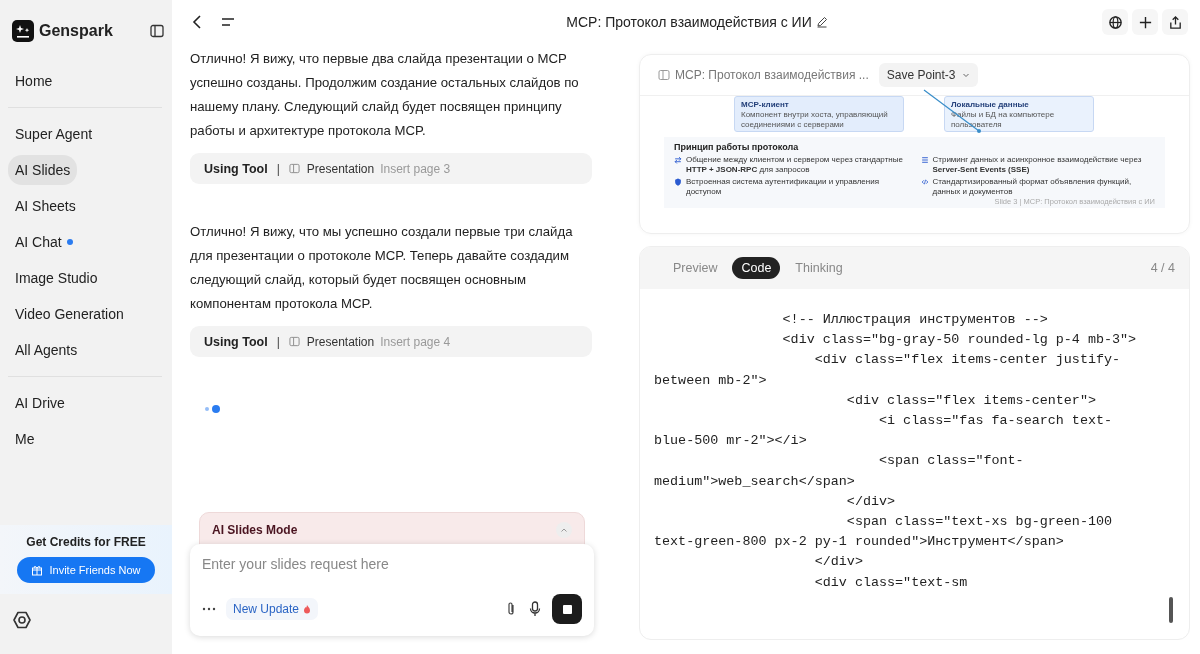 The width and height of the screenshot is (1200, 654). I want to click on lines-icon, so click(924, 160).